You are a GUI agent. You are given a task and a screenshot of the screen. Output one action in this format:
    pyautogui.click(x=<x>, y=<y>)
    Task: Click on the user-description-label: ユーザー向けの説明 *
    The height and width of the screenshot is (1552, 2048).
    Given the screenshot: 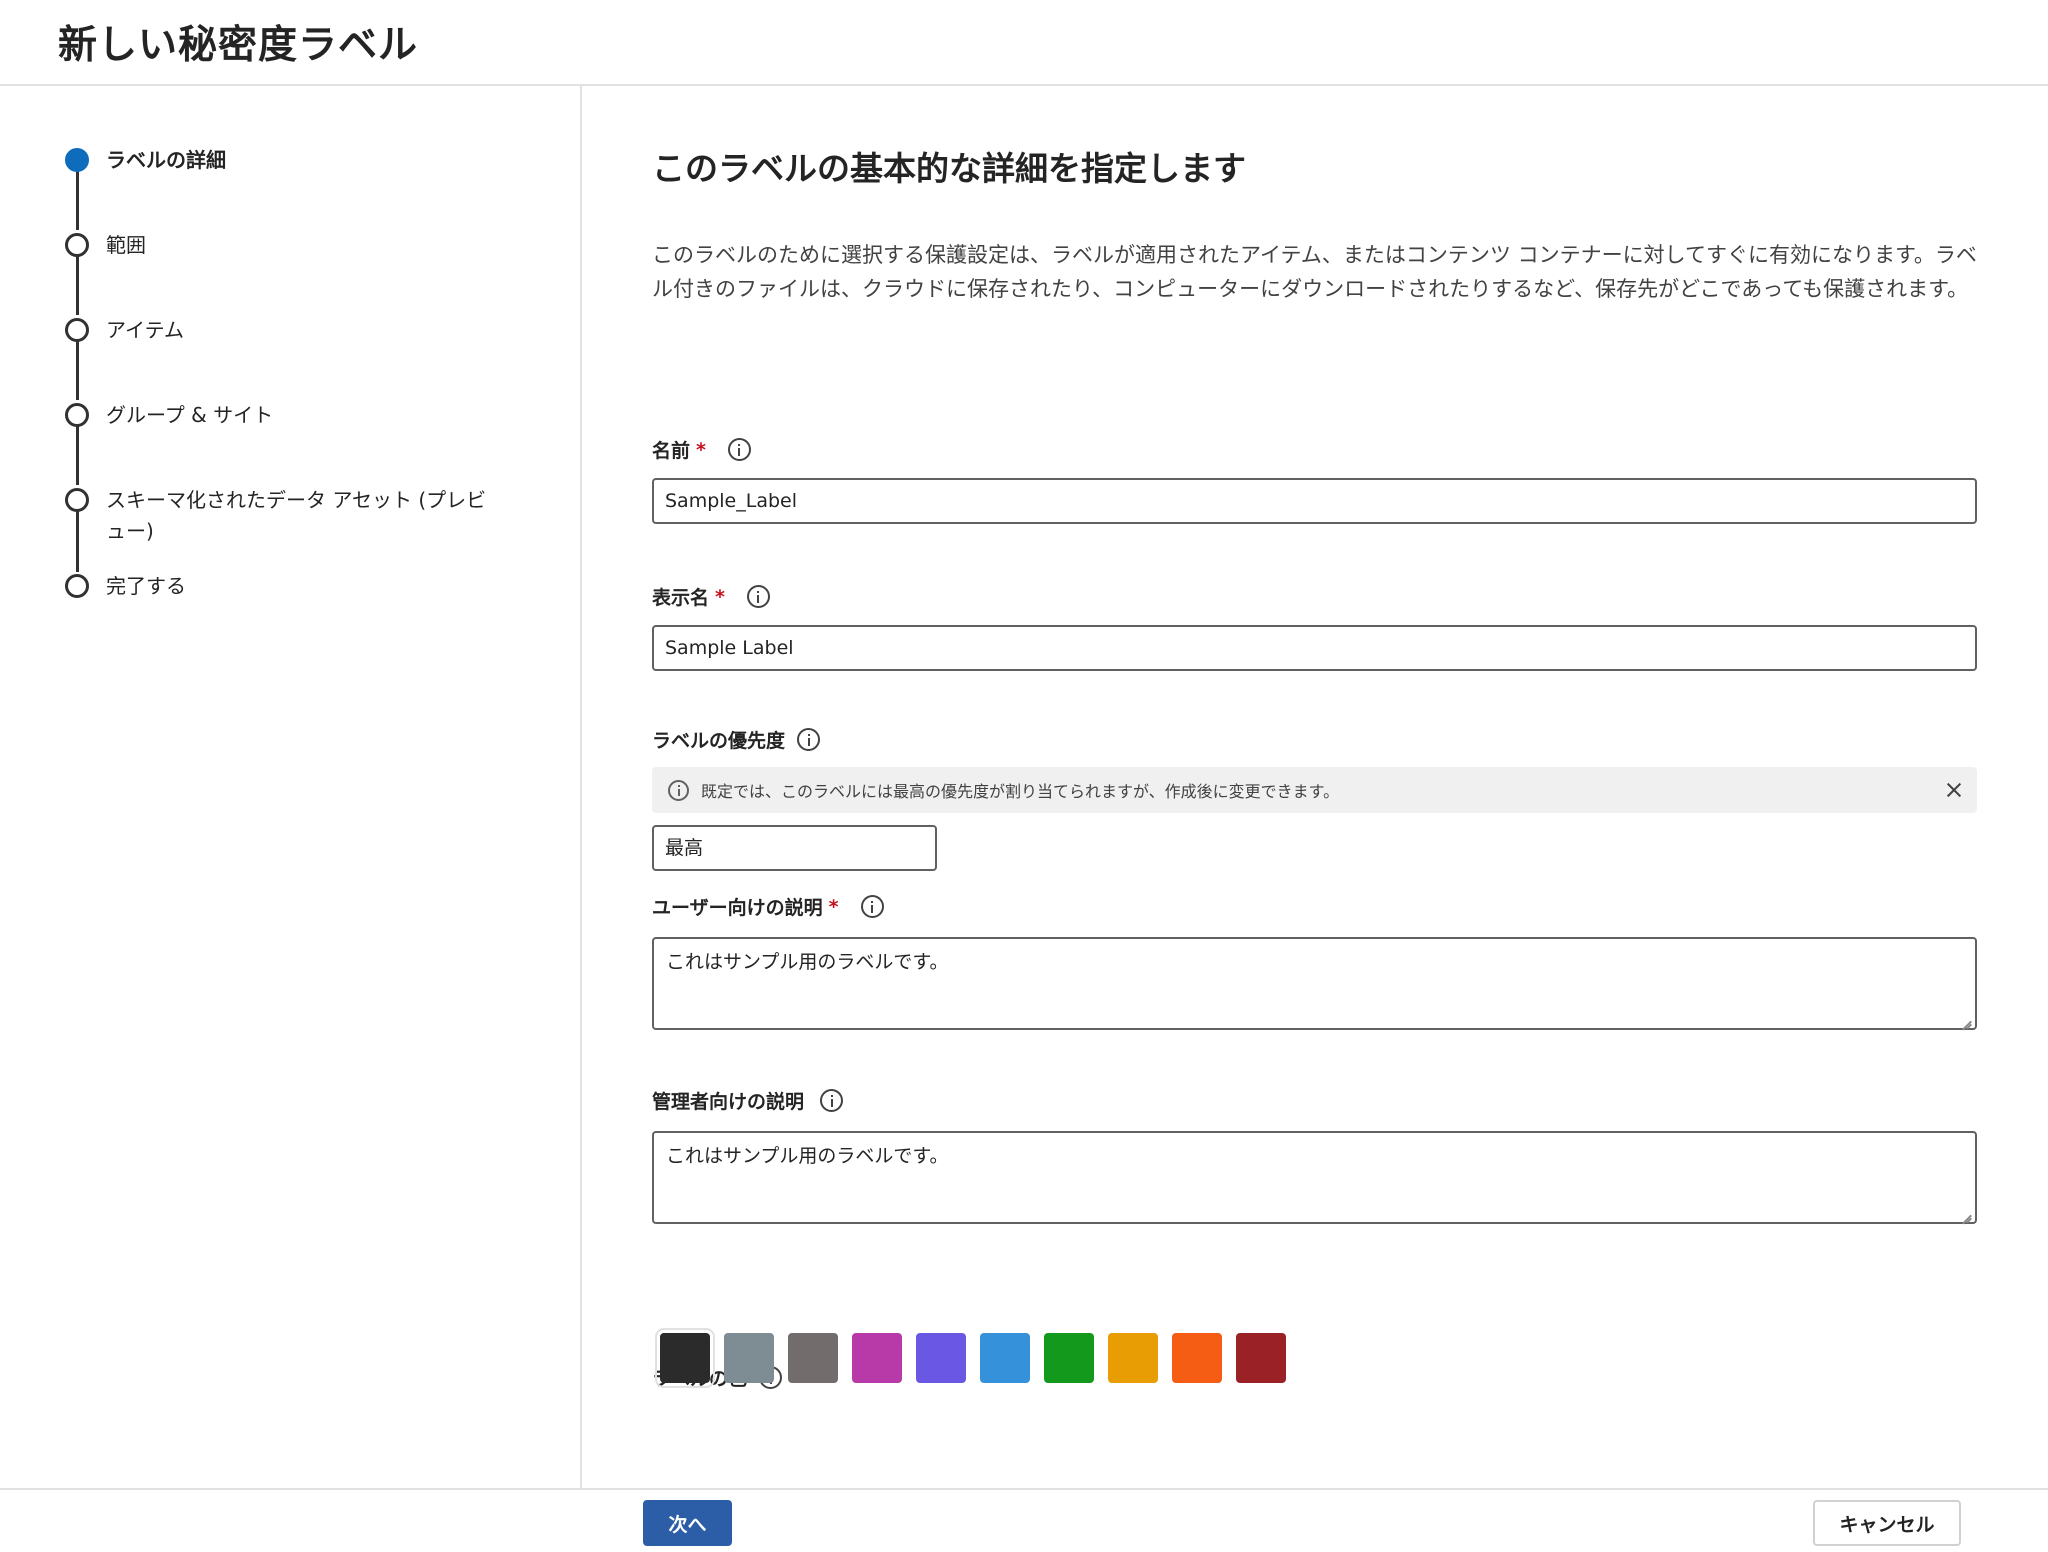 What is the action you would take?
    pyautogui.click(x=768, y=906)
    